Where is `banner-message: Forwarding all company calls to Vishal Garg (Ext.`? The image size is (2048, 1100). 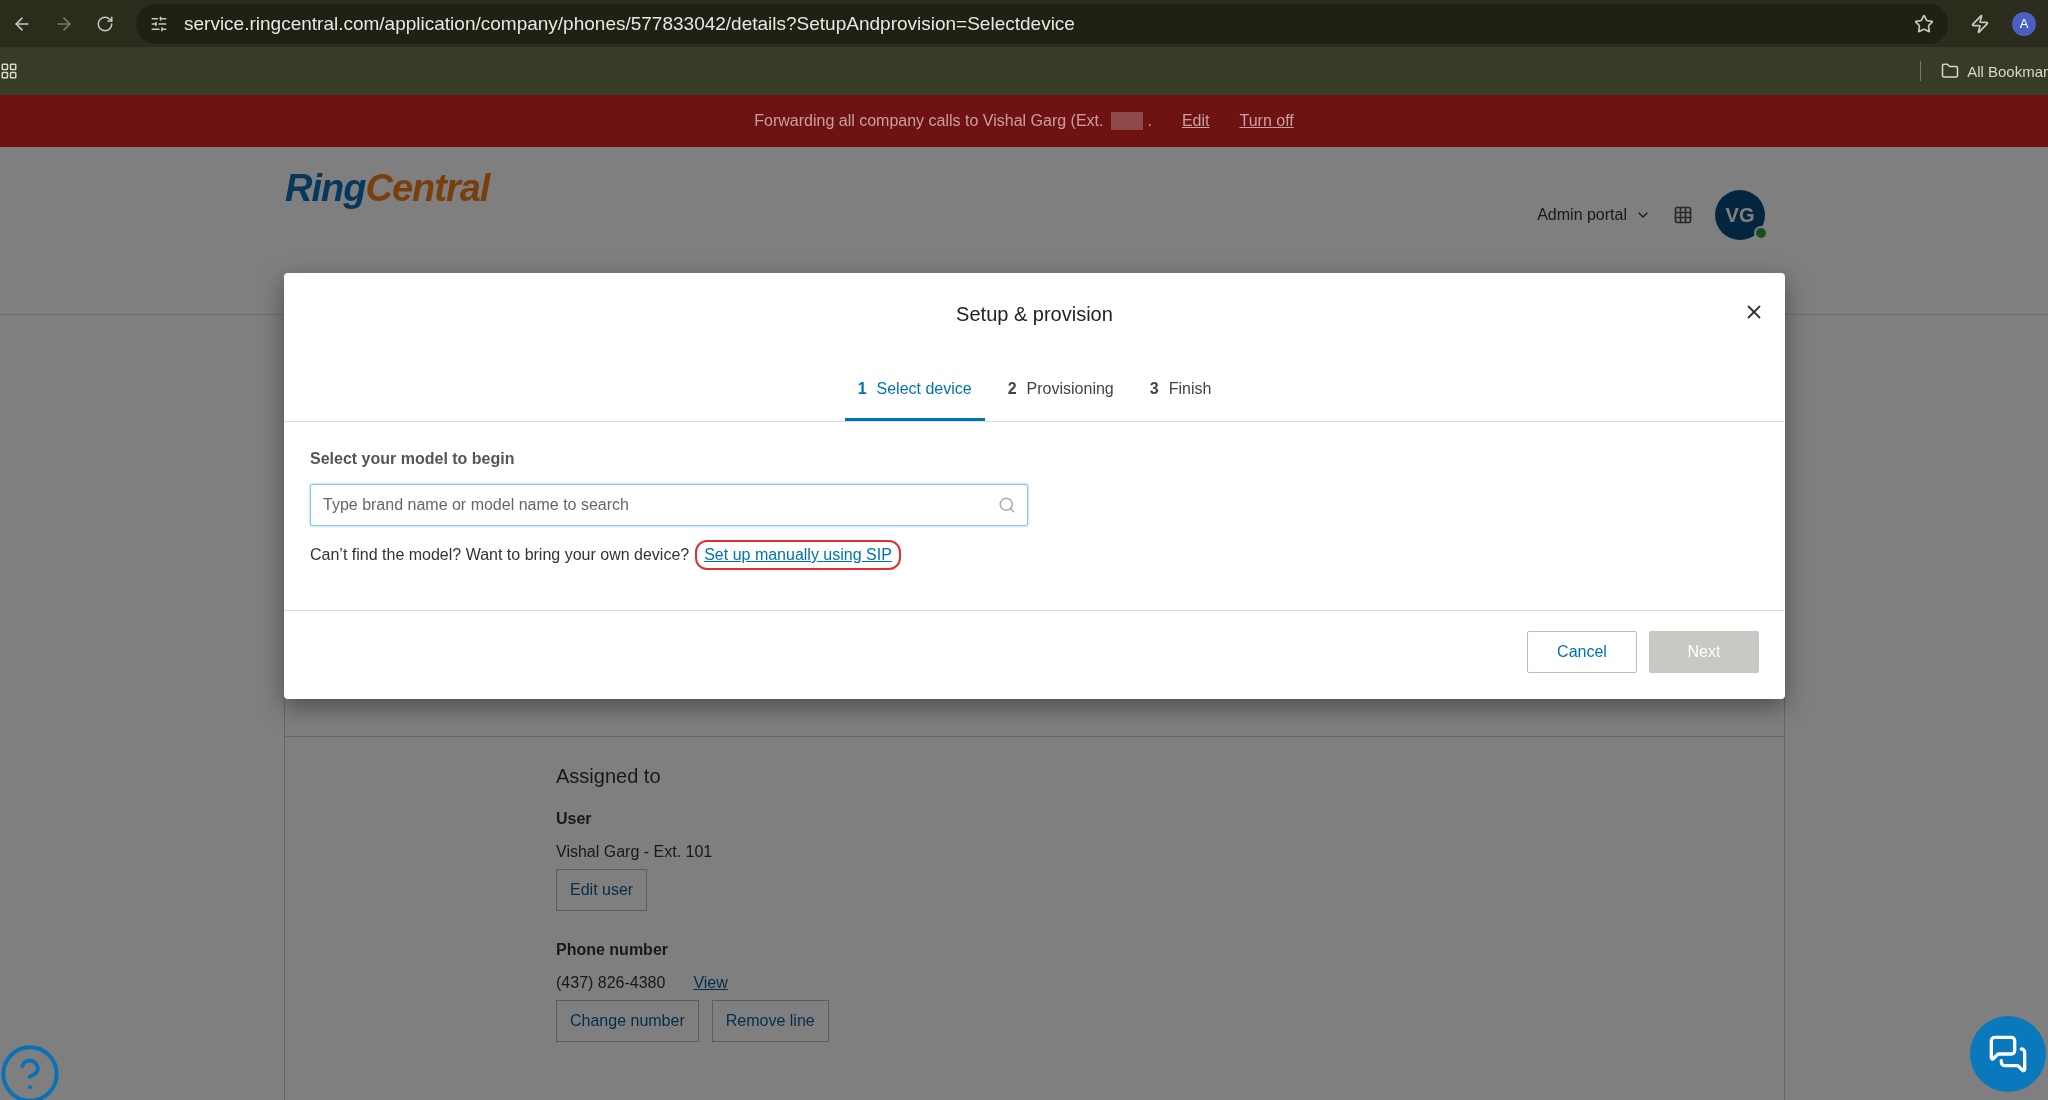
banner-message: Forwarding all company calls to Vishal Garg (Ext. is located at coordinates (929, 121).